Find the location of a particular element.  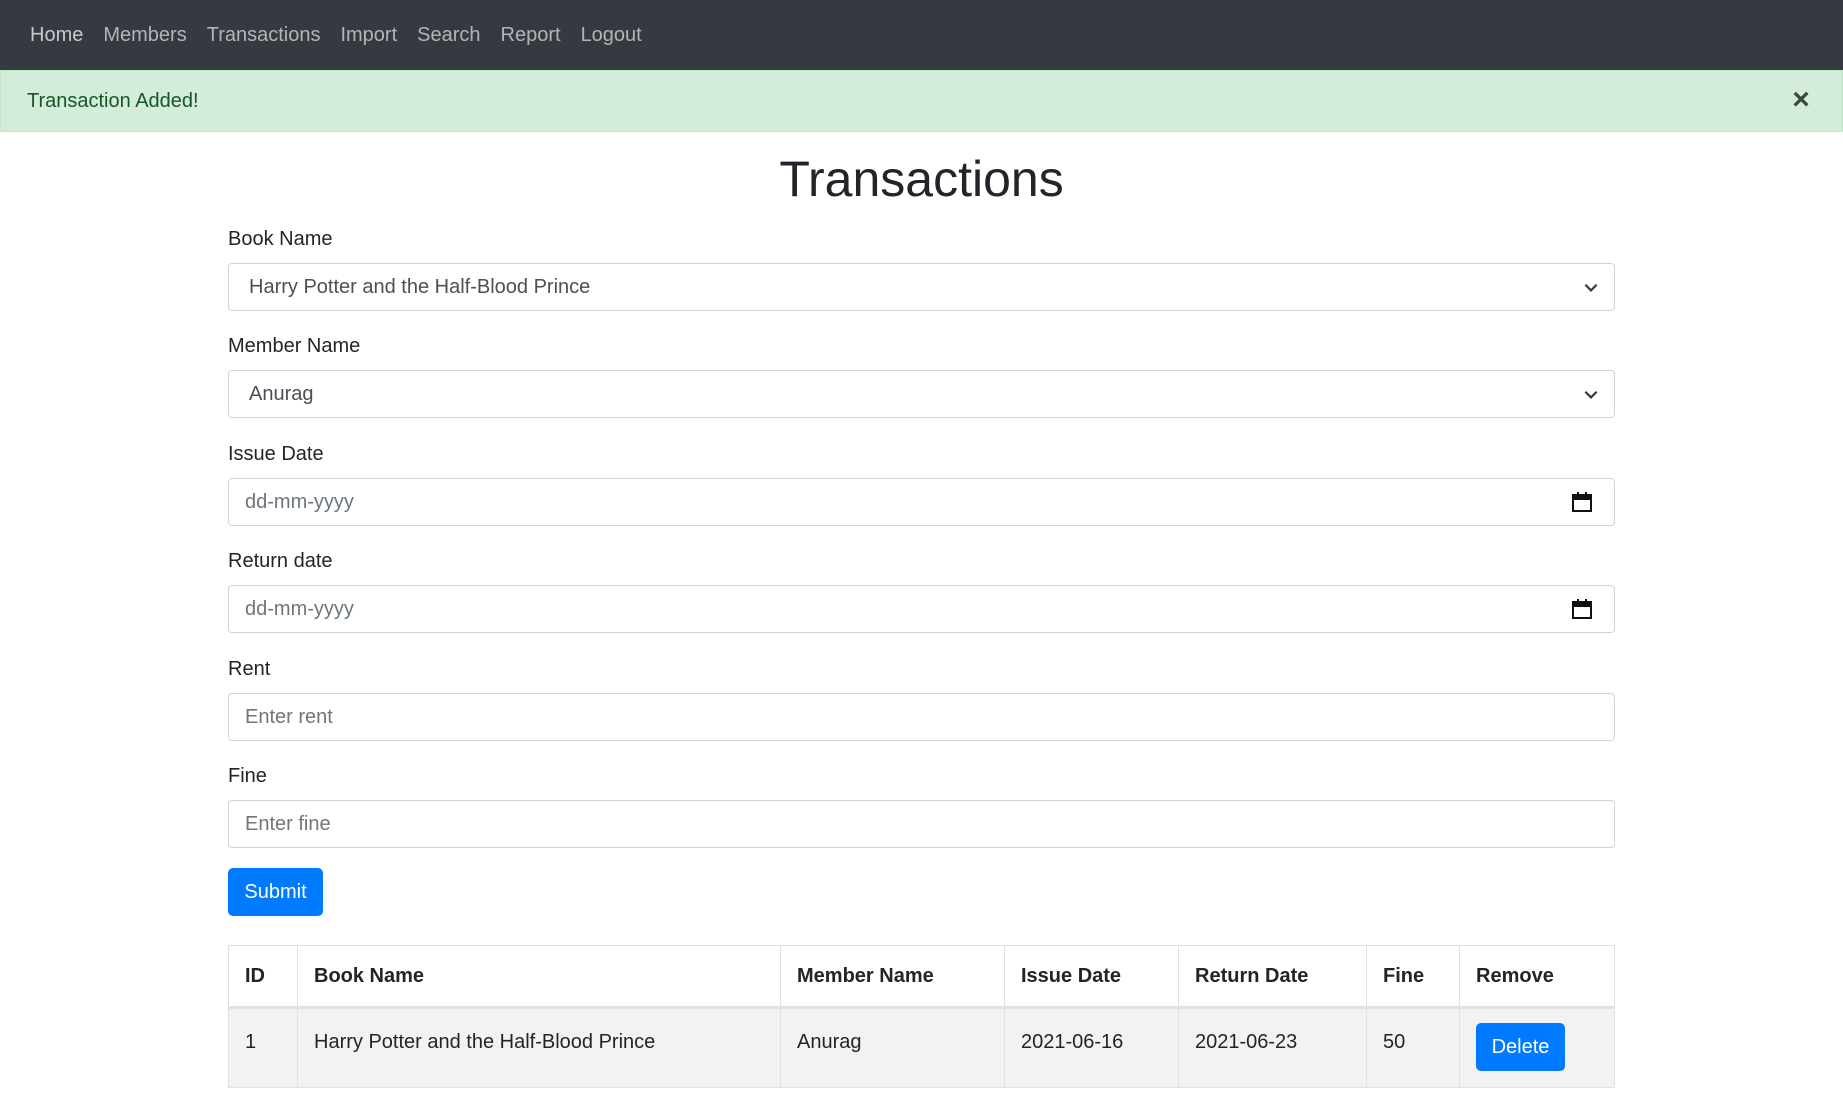

issue-date-label: Issue Date is located at coordinates (276, 454).